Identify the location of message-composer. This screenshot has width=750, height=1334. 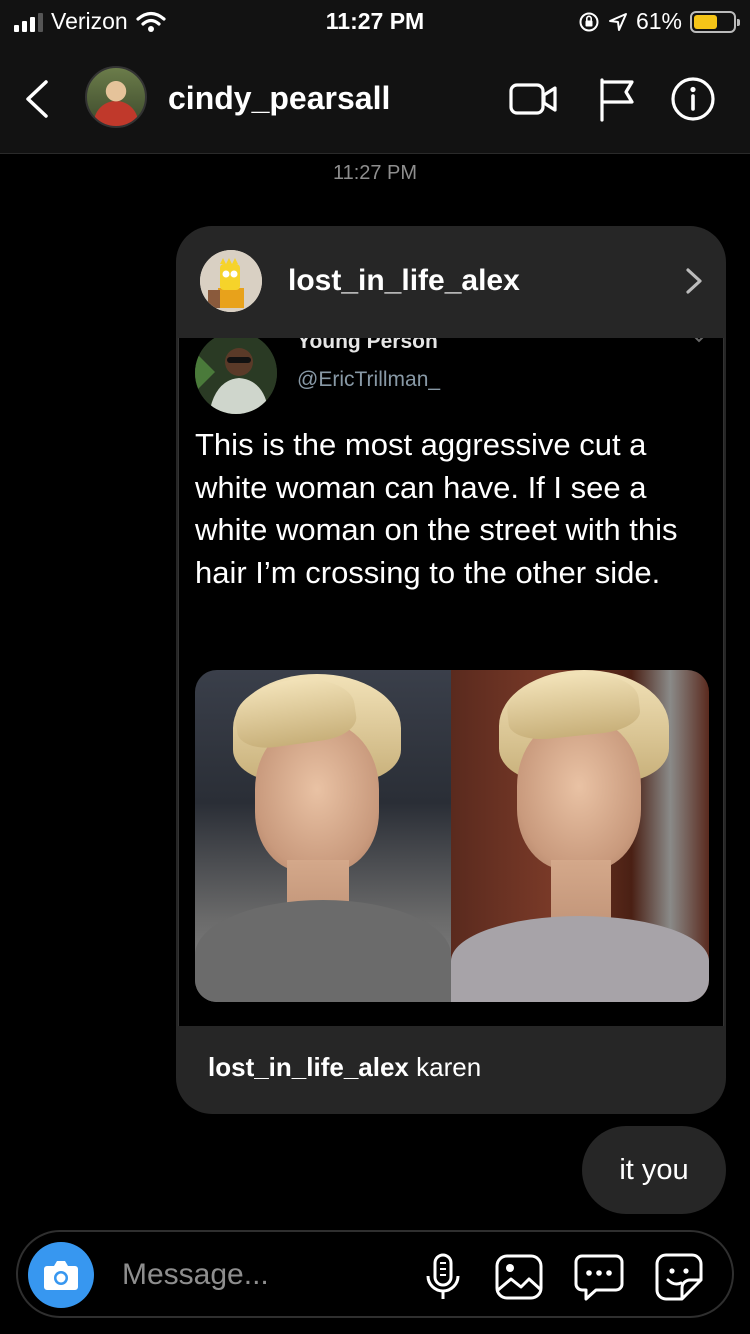
(375, 1274).